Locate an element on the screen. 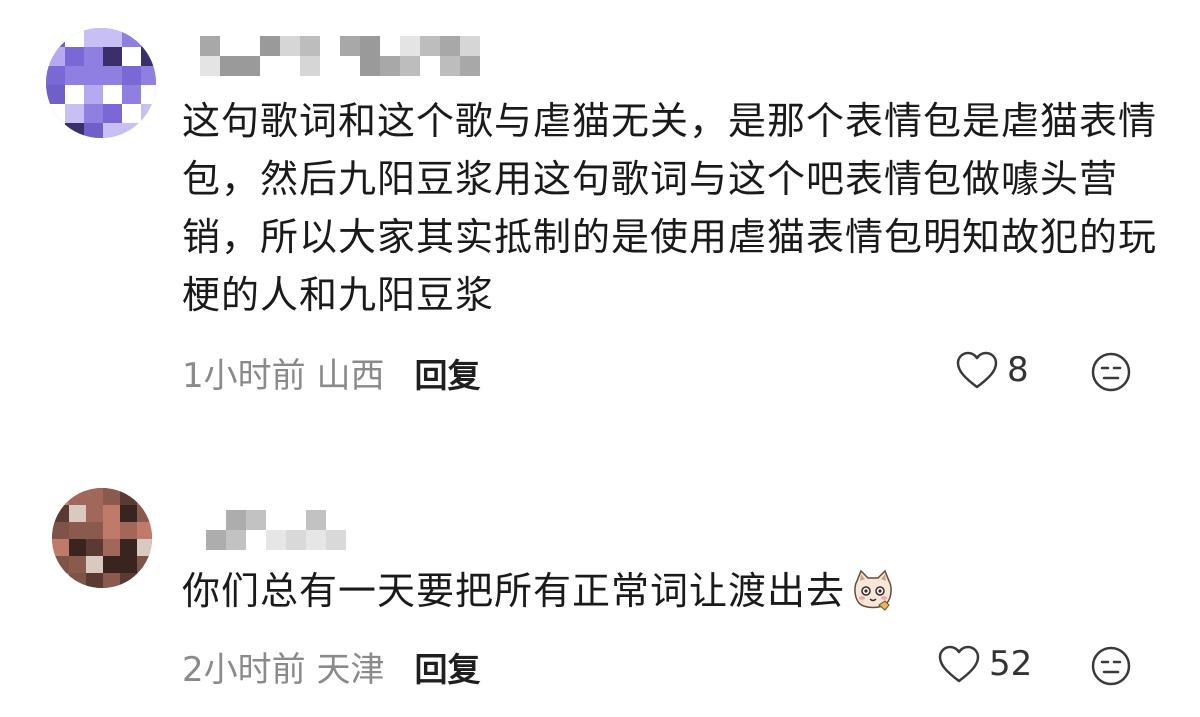  comment-meta: 1小时前 山西 回复 is located at coordinates (331, 372).